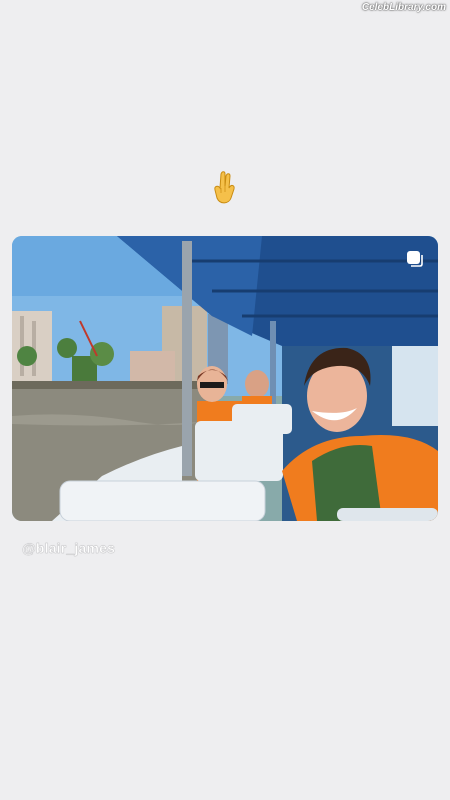 Image resolution: width=450 pixels, height=800 pixels. Describe the element at coordinates (415, 259) in the screenshot. I see `multiple-photos-icon` at that location.